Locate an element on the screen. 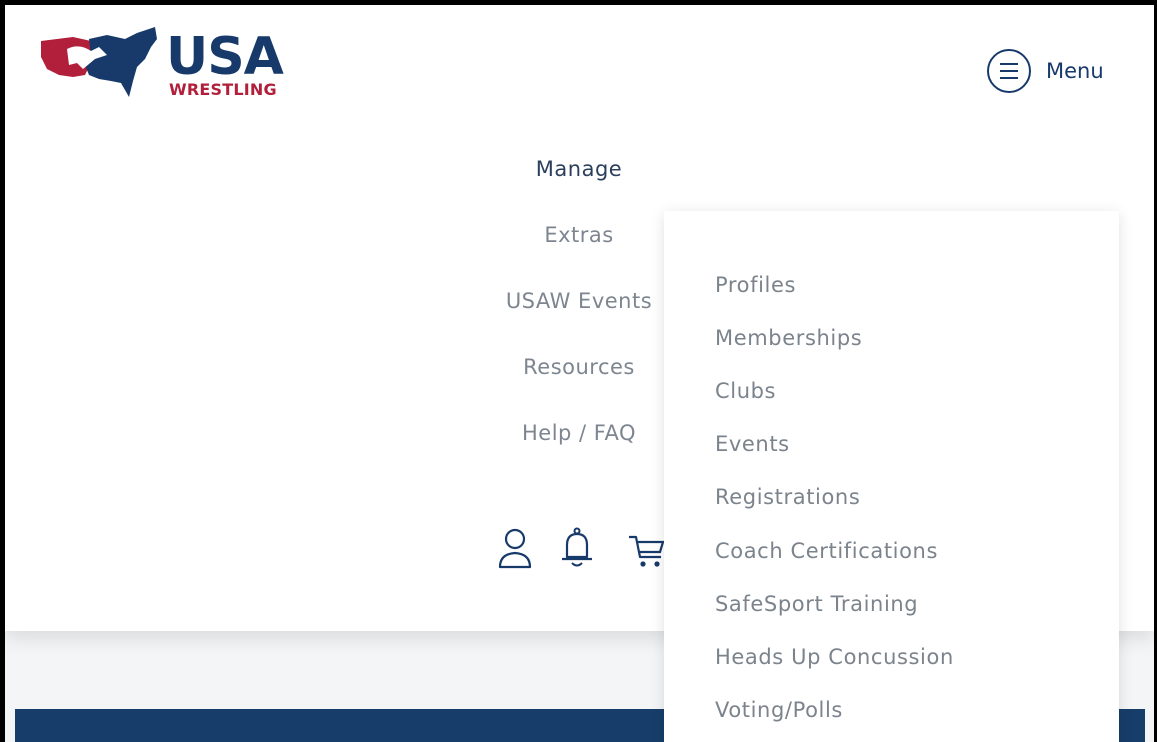  menu-toggle-button: Menu is located at coordinates (1045, 71).